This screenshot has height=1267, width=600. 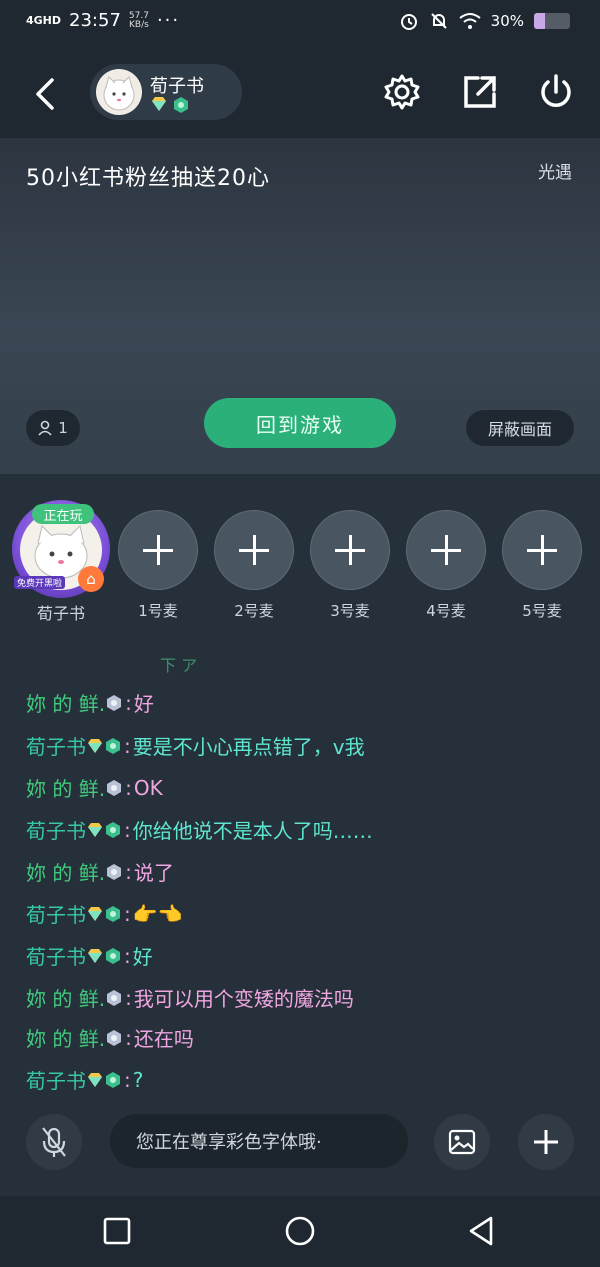 I want to click on chat-text: 好, so click(x=143, y=704).